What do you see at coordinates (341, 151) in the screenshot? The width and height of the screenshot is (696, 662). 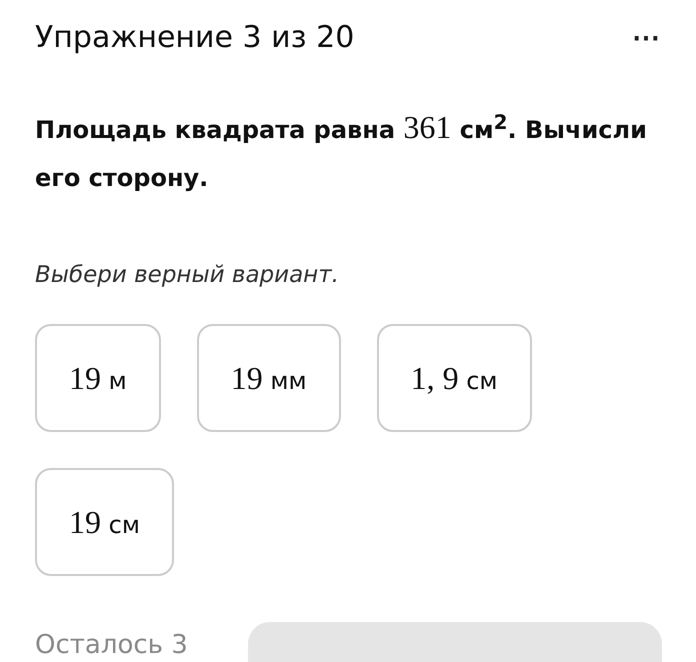 I see `question-text: Площадь квадрата равна 361 см$^{2}$. Вычисли его сторону.` at bounding box center [341, 151].